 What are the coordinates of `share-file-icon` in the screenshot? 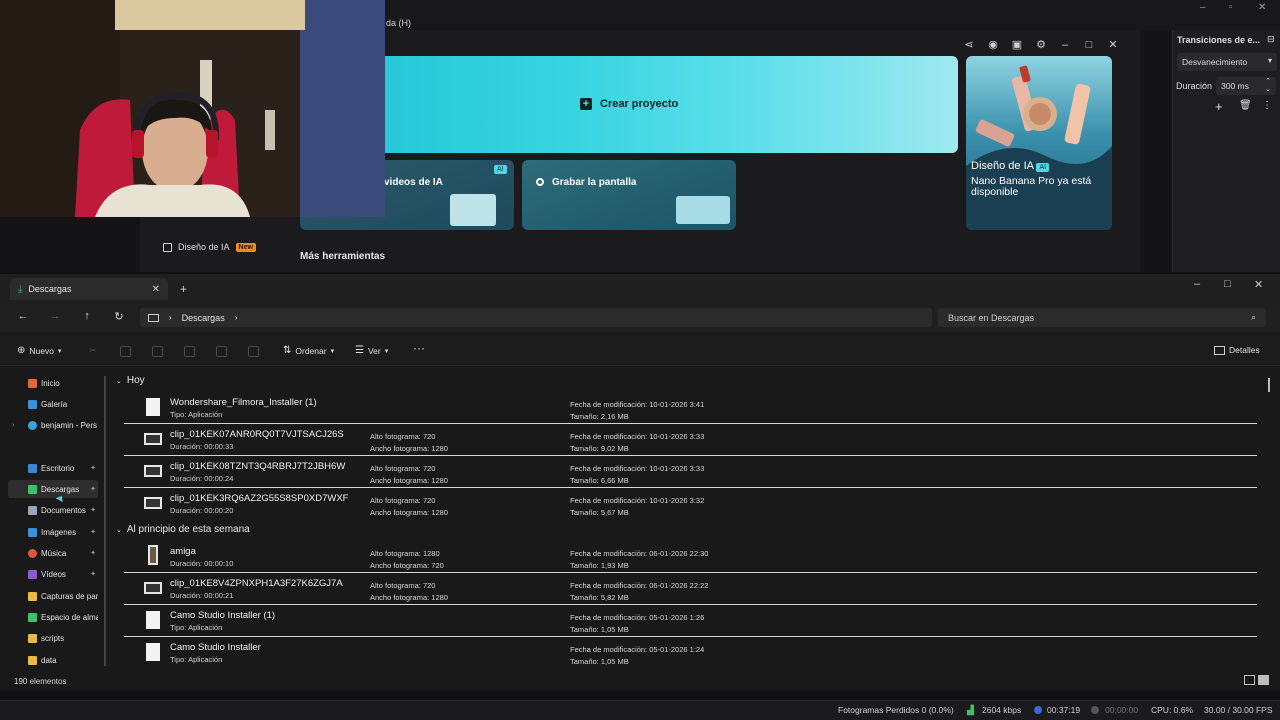 It's located at (221, 351).